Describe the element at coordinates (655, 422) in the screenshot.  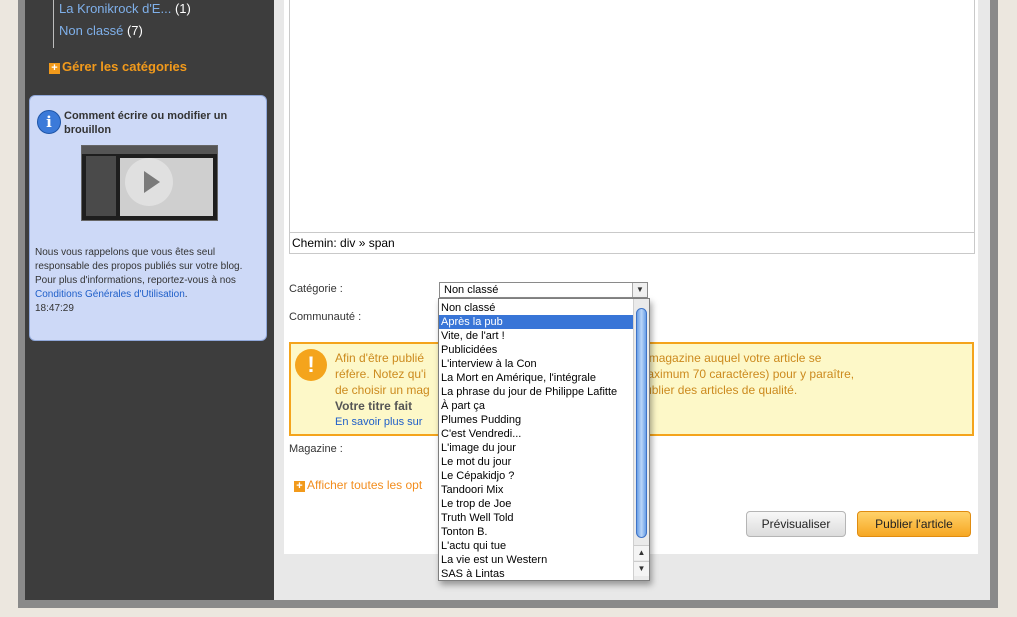
I see `learn-more-link: En savoir plus sur` at that location.